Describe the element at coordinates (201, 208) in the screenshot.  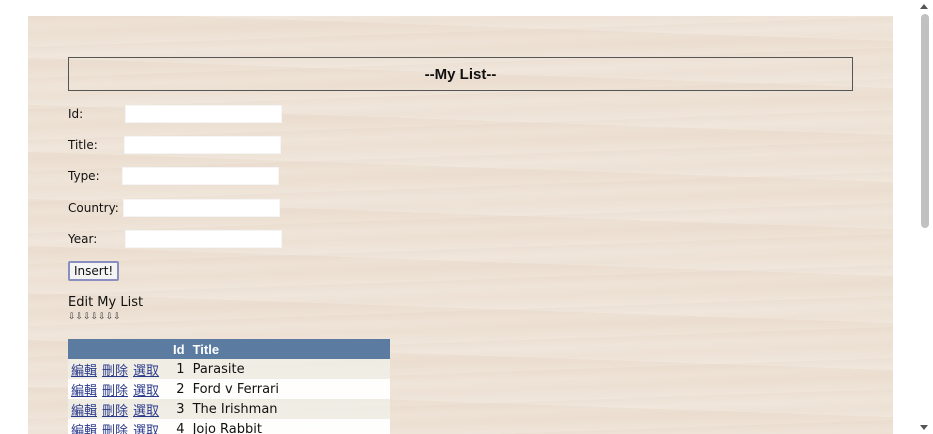
I see `country-input` at that location.